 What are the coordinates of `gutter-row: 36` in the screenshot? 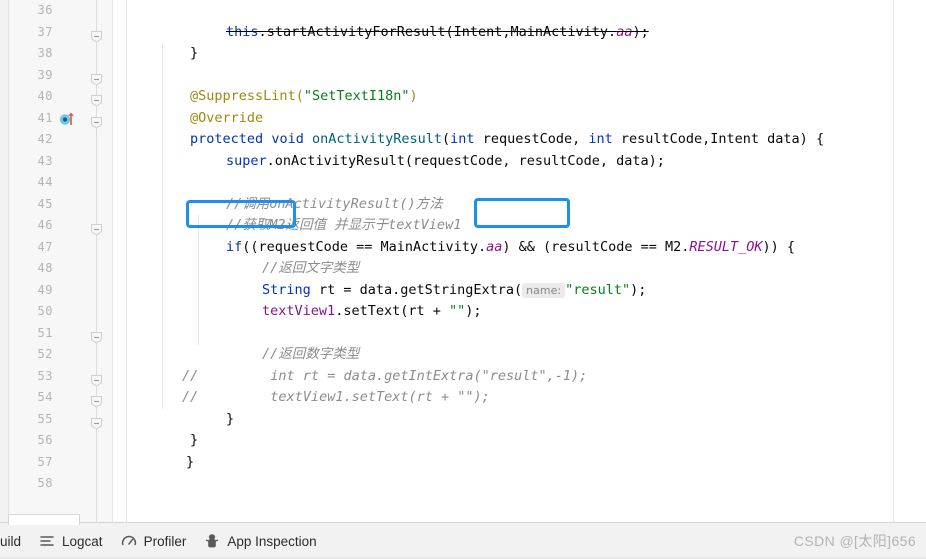 It's located at (60, 11).